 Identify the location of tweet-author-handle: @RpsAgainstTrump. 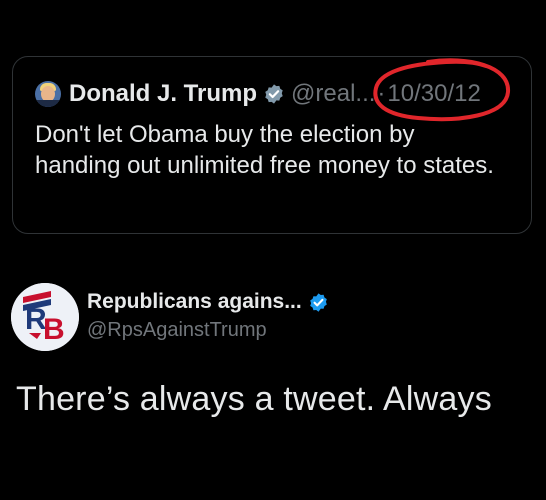
(177, 330).